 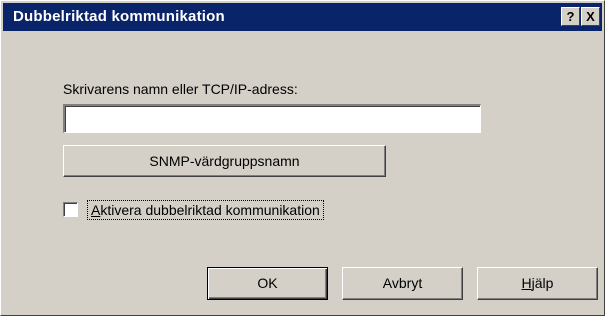 I want to click on enable-bidirectional-checkbox, so click(x=70, y=209).